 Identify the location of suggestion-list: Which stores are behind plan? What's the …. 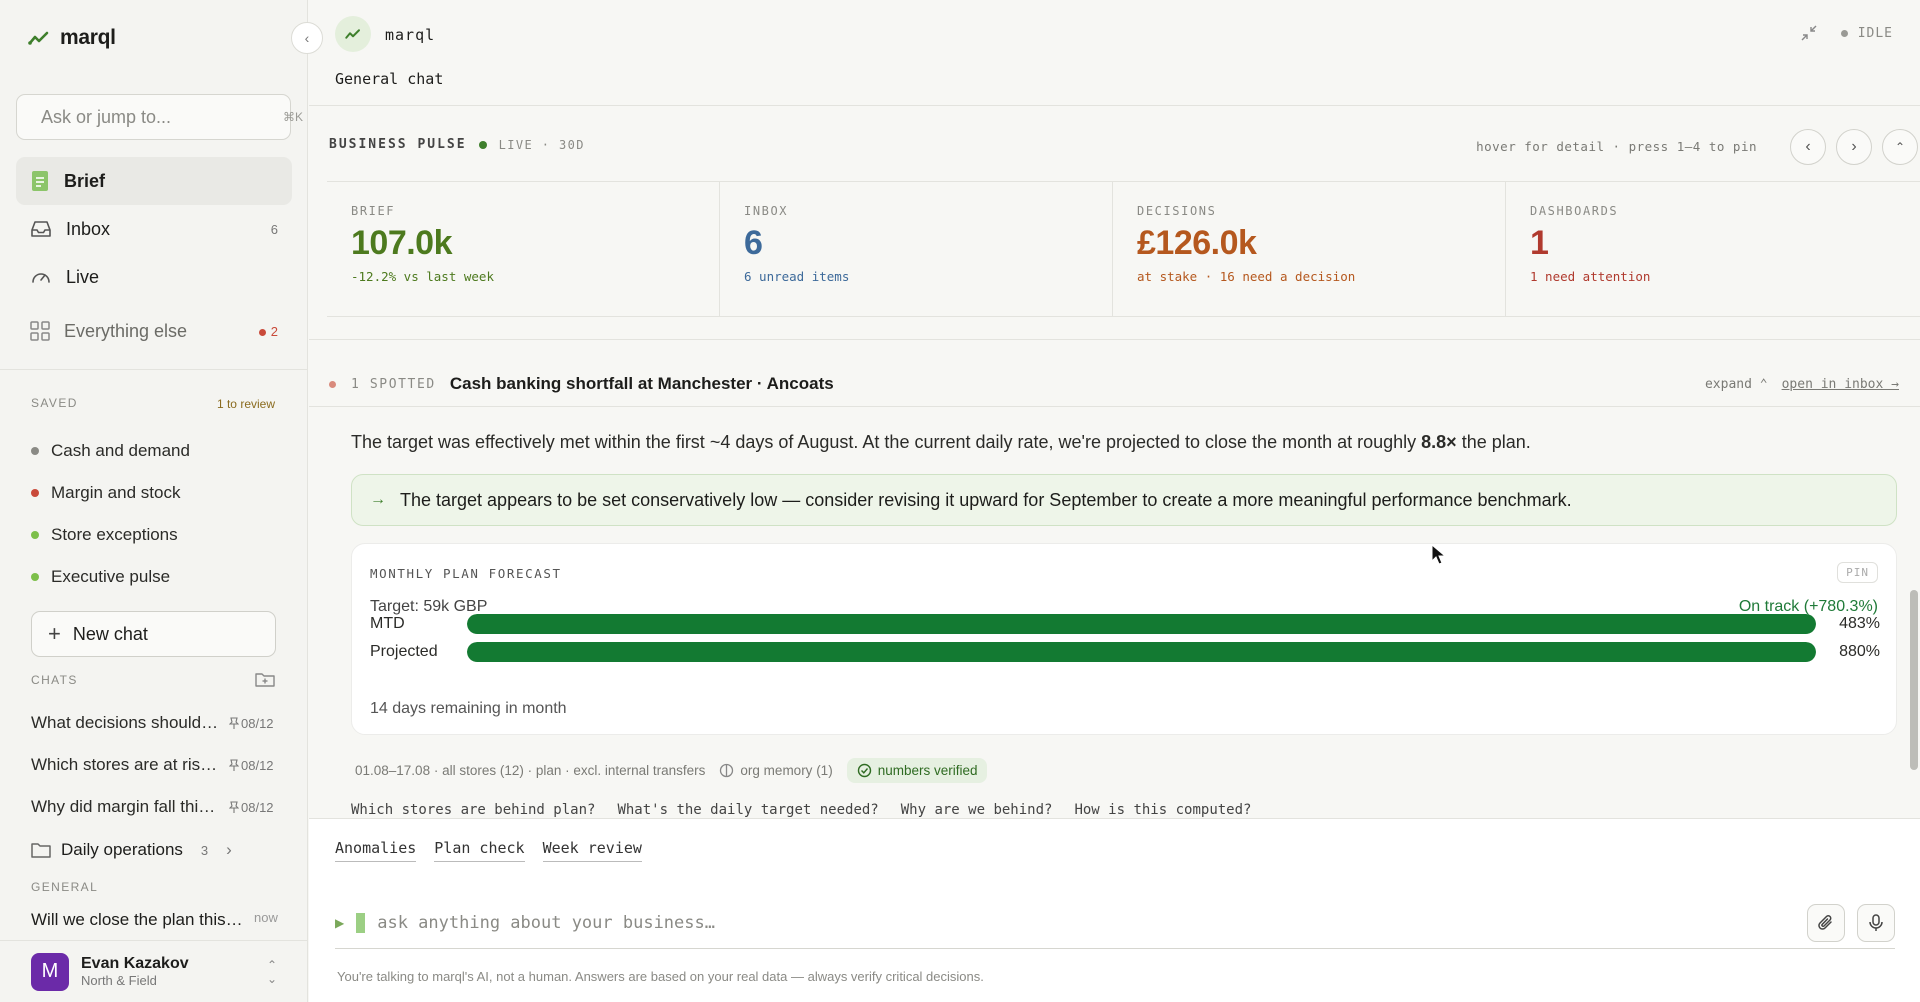
(1124, 810).